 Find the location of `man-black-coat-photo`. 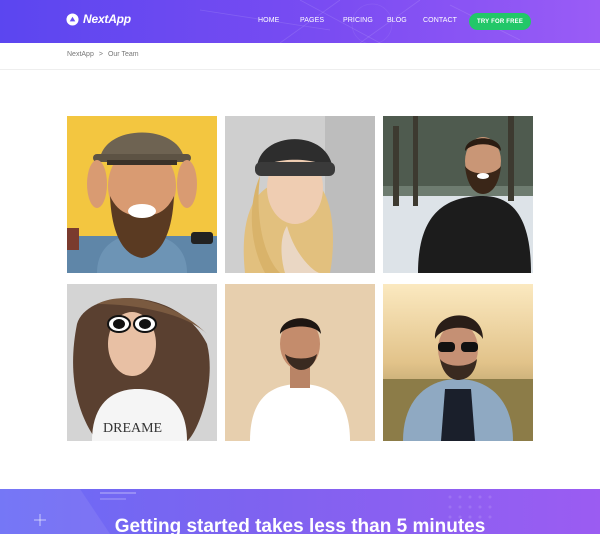

man-black-coat-photo is located at coordinates (458, 194).